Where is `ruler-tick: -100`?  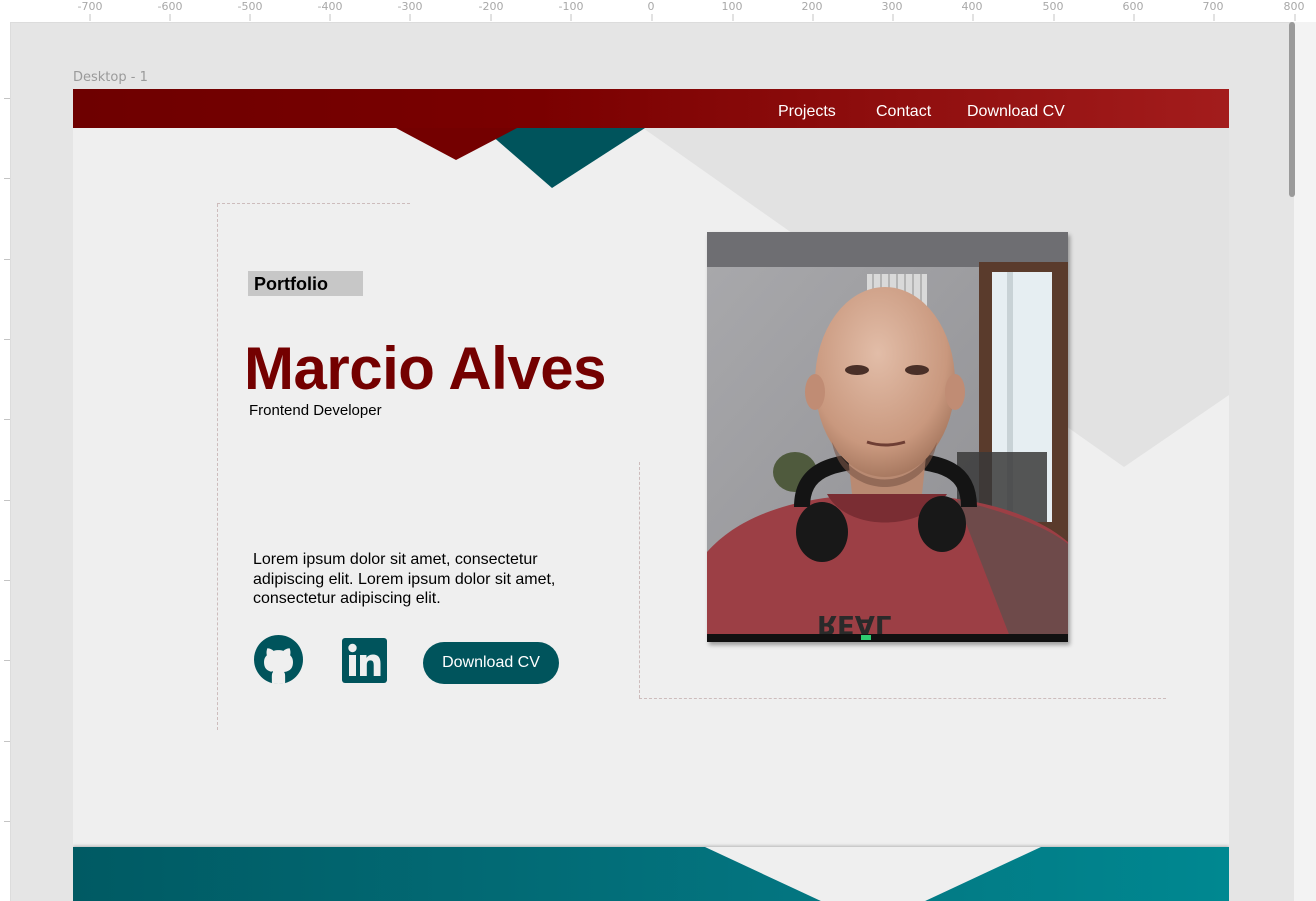 ruler-tick: -100 is located at coordinates (571, 10).